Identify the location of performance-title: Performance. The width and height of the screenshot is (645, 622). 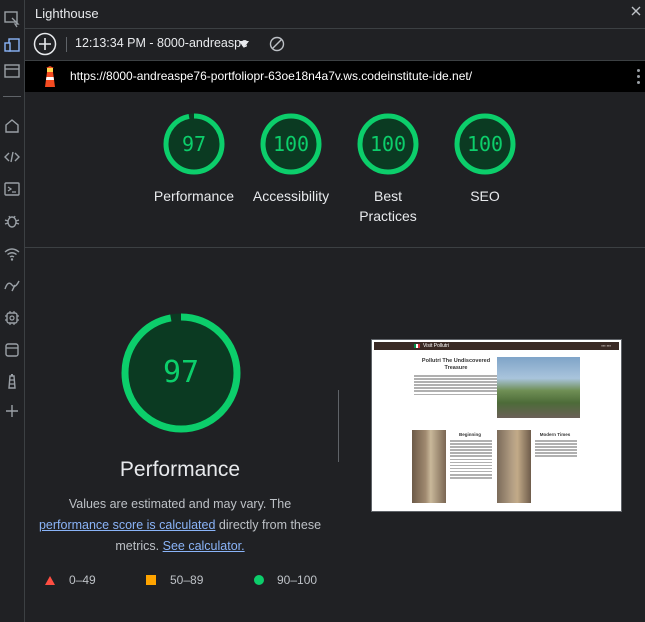
(180, 469).